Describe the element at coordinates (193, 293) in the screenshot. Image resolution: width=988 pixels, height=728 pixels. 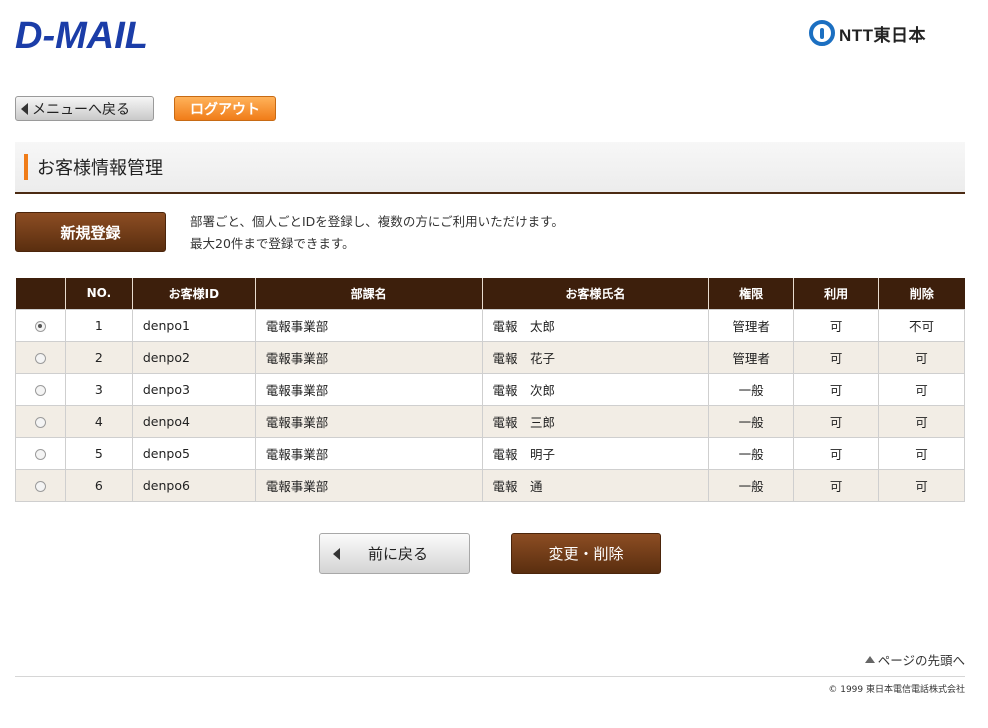
I see `header-customer-id: お客様ID` at that location.